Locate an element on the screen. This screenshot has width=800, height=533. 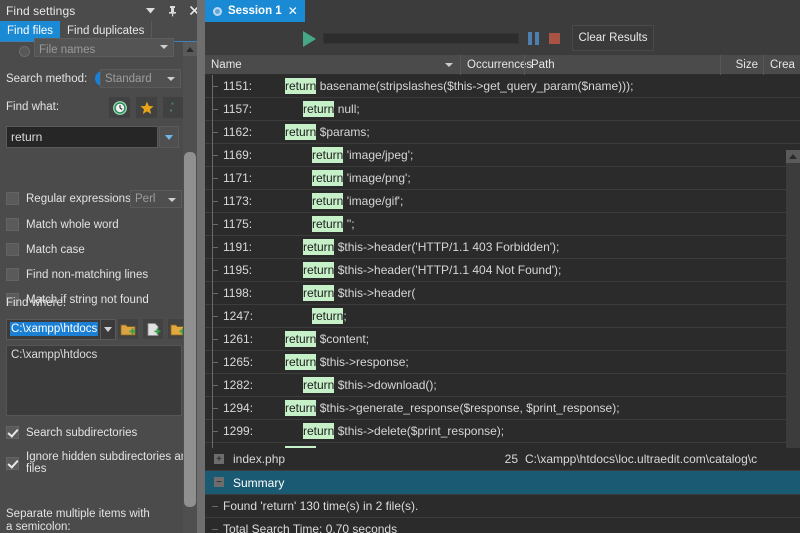
table-row: 1198: return $this->header( is located at coordinates (502, 293).